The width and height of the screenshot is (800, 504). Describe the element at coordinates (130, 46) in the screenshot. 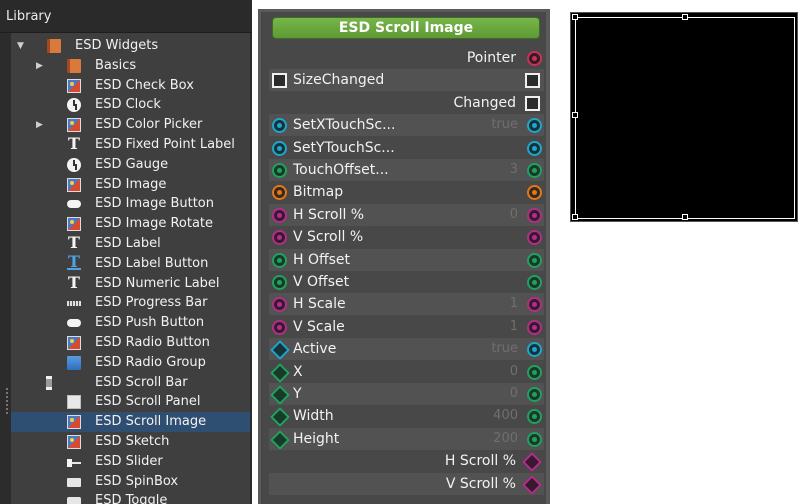

I see `library-item: ▼ ESD Widgets` at that location.